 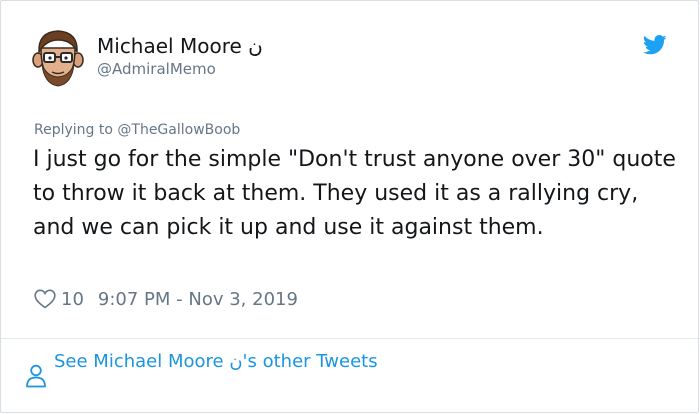 What do you see at coordinates (73, 130) in the screenshot?
I see `replying-to-prefix: Replying to` at bounding box center [73, 130].